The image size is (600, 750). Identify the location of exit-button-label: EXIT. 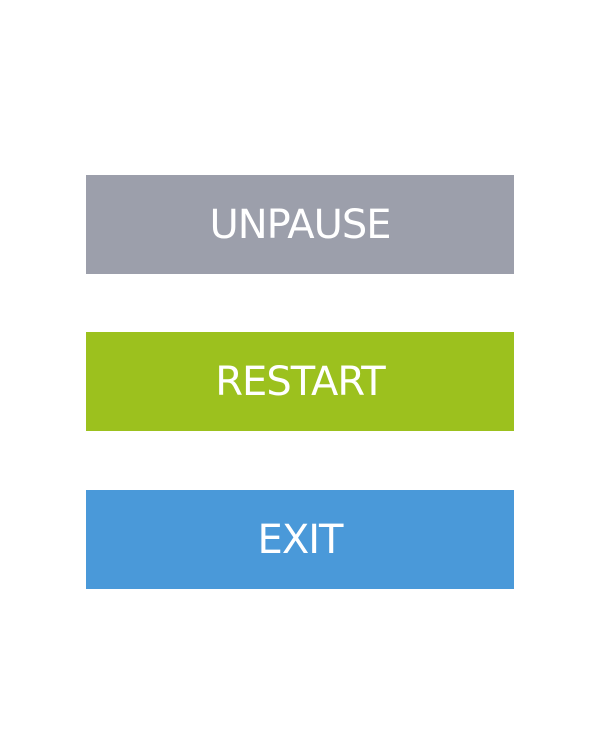
(300, 539).